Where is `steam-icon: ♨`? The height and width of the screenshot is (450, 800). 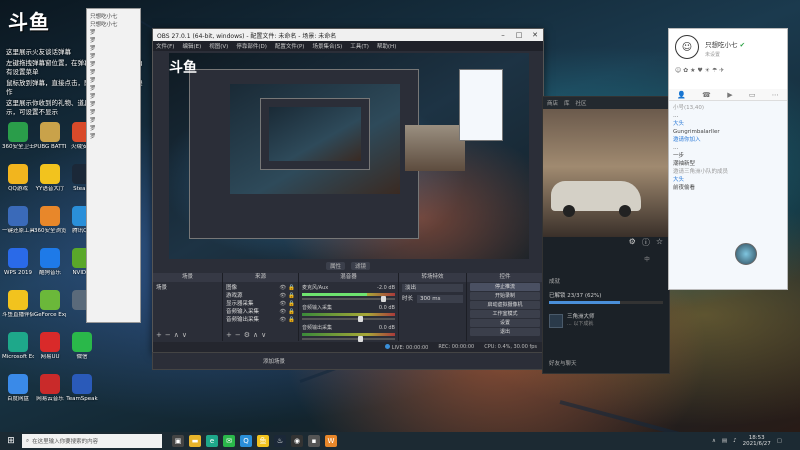
steam-icon: ♨ is located at coordinates (280, 441).